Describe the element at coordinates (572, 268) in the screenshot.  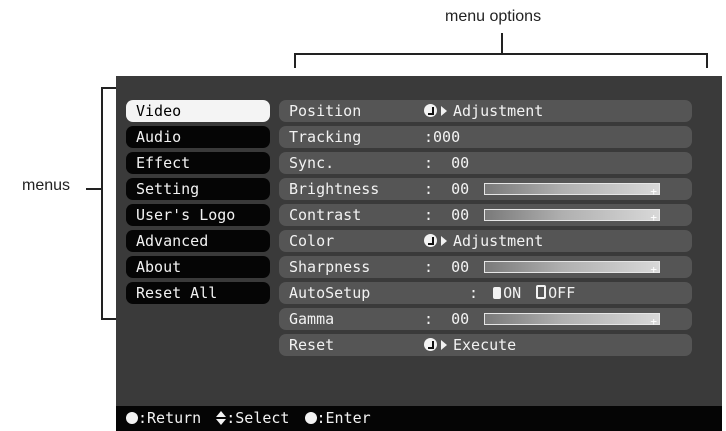
I see `sharpness-slider: +` at that location.